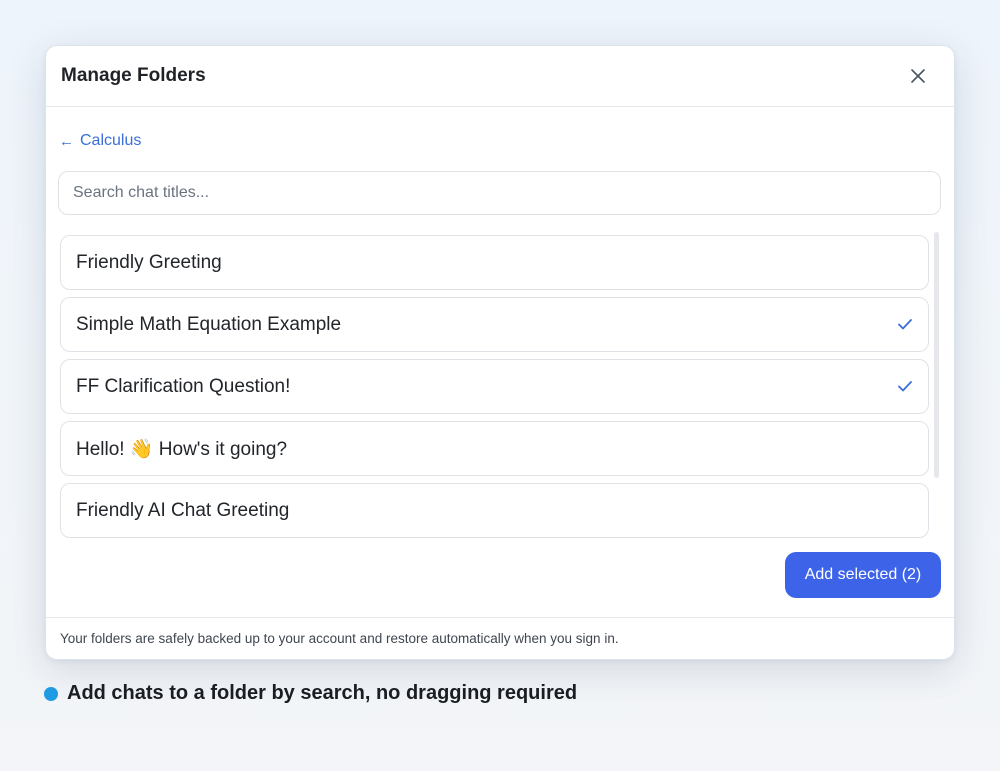 The height and width of the screenshot is (771, 1000). I want to click on add-selected-button: Add selected (2), so click(863, 575).